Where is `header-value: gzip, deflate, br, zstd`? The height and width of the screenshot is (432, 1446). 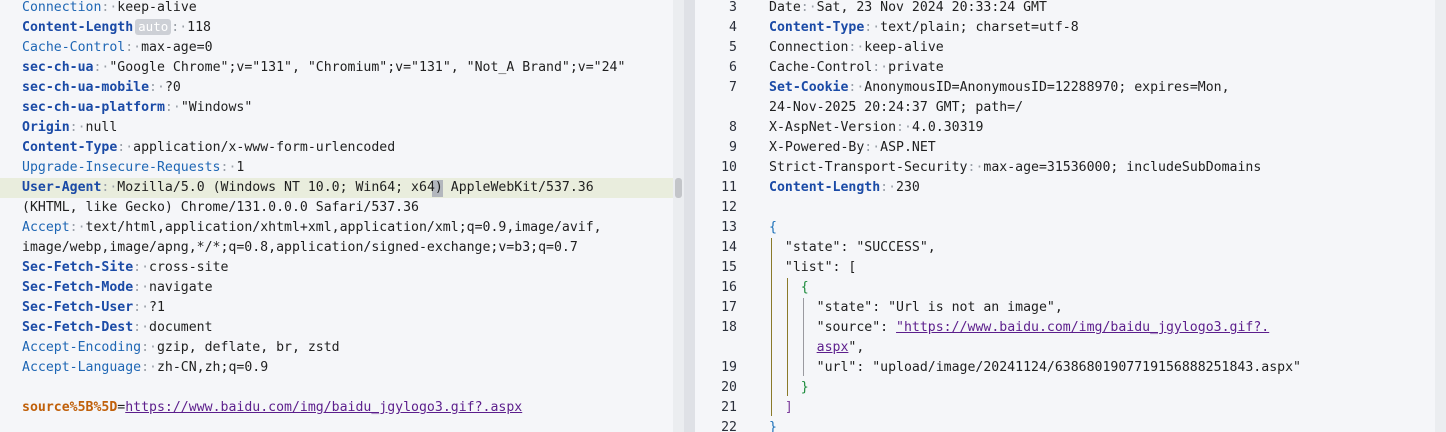
header-value: gzip, deflate, br, zstd is located at coordinates (248, 347).